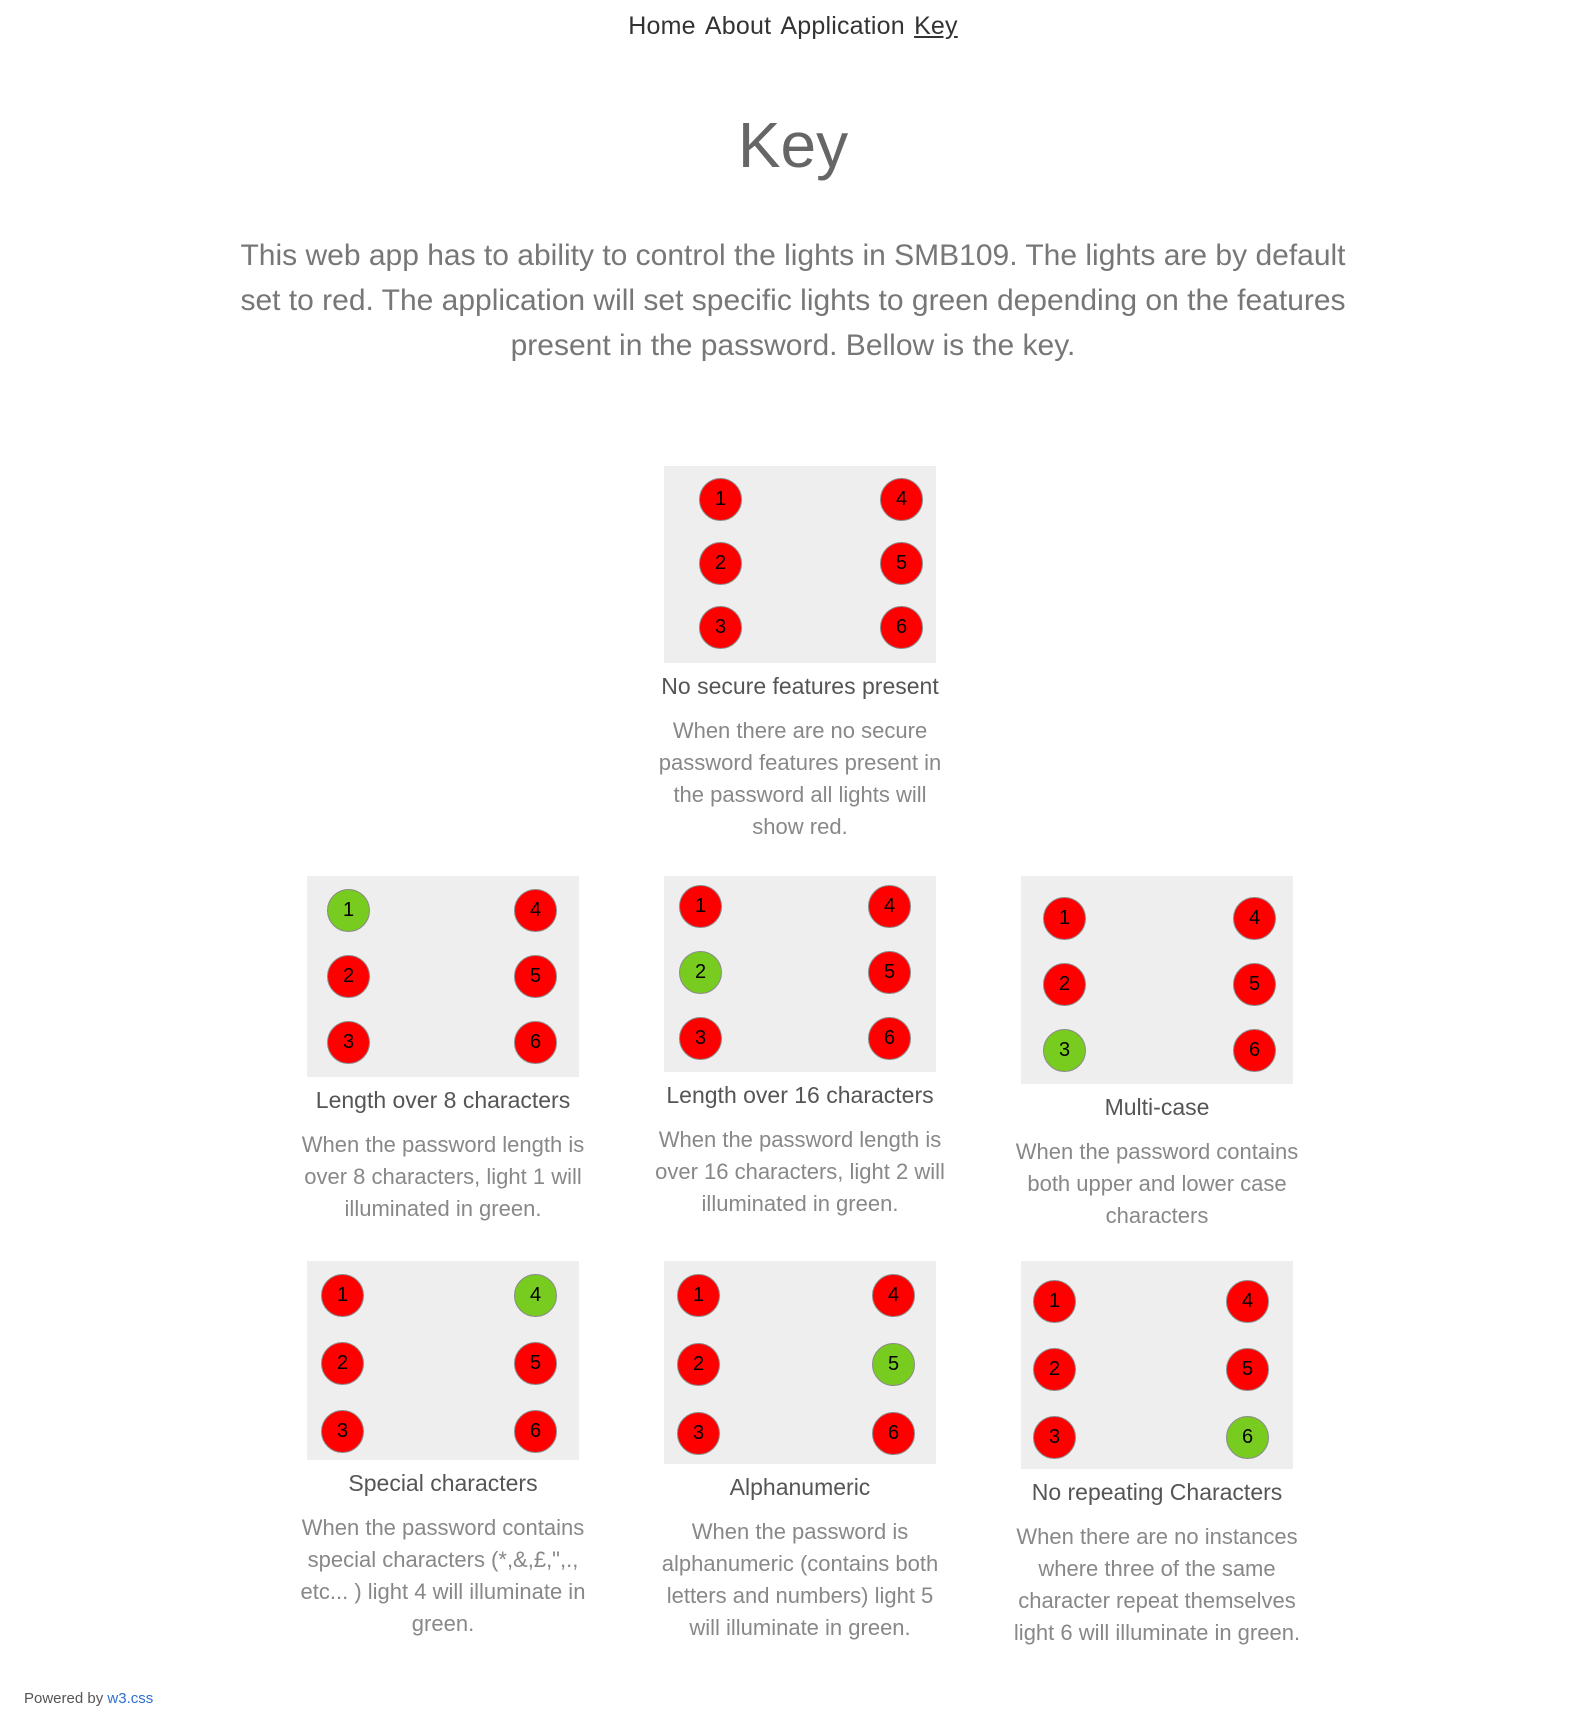  What do you see at coordinates (793, 145) in the screenshot?
I see `page-title: Key` at bounding box center [793, 145].